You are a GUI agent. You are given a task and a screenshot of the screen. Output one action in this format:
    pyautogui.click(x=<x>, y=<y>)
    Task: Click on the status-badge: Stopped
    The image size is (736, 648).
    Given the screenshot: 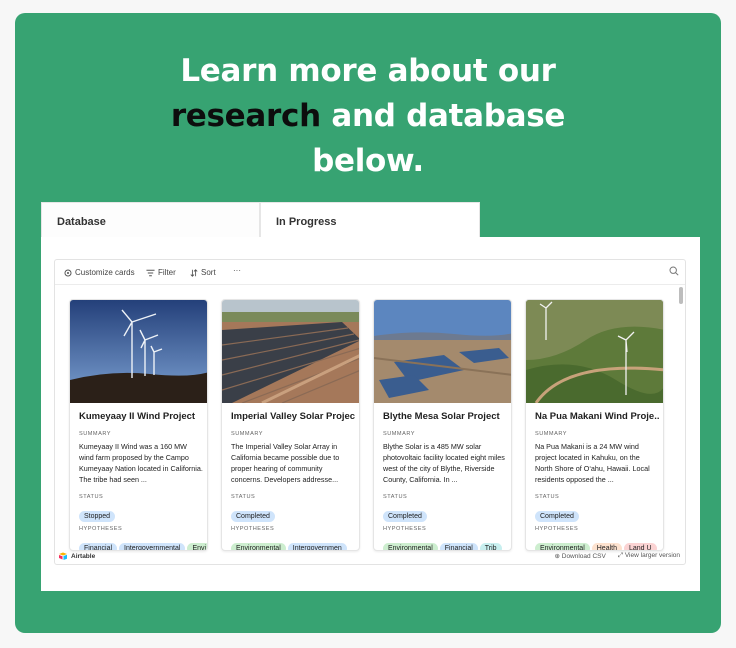 What is the action you would take?
    pyautogui.click(x=97, y=516)
    